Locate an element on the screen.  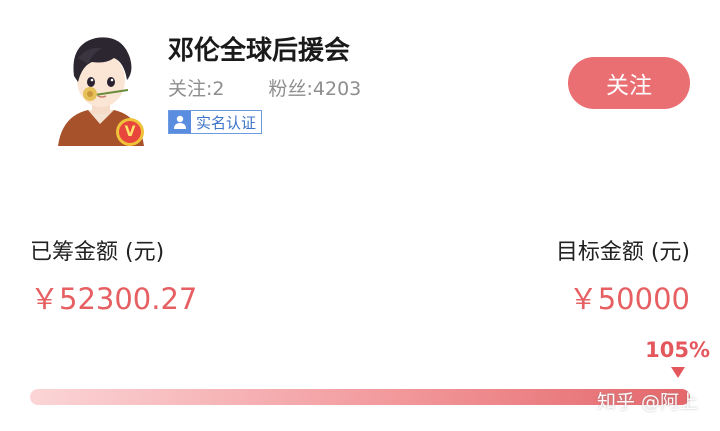
progress-fill is located at coordinates (360, 397).